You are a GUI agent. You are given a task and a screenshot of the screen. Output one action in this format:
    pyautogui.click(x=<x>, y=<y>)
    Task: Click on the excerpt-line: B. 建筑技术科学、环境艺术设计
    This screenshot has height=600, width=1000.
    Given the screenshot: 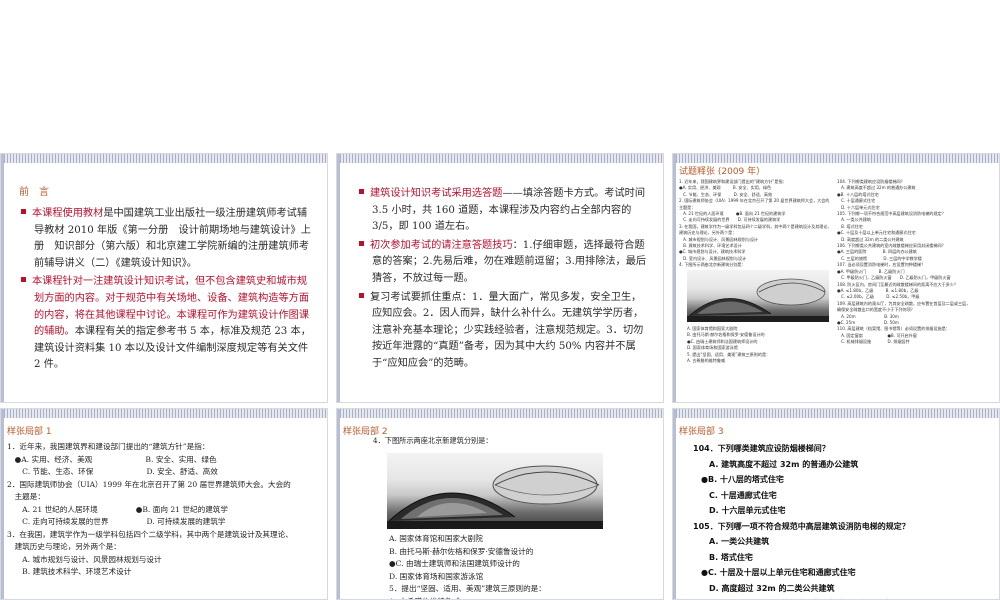 What is the action you would take?
    pyautogui.click(x=69, y=571)
    